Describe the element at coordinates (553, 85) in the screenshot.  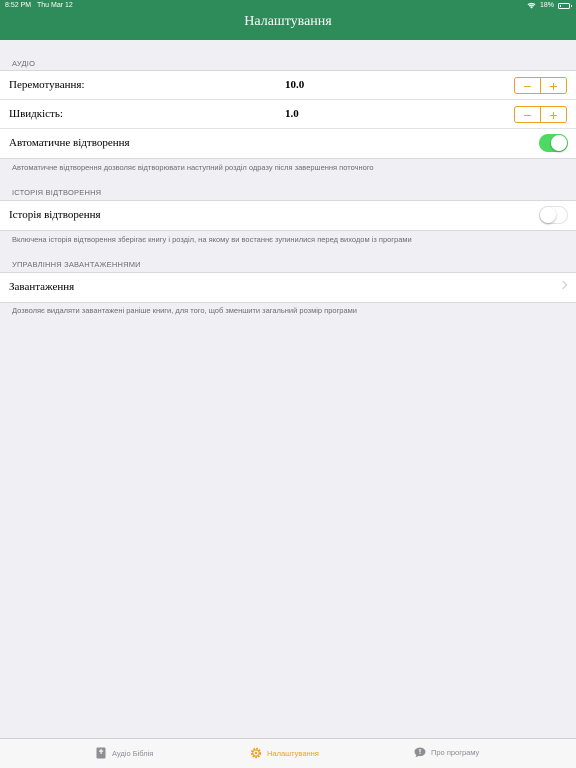
I see `rewind-increment-button: +` at that location.